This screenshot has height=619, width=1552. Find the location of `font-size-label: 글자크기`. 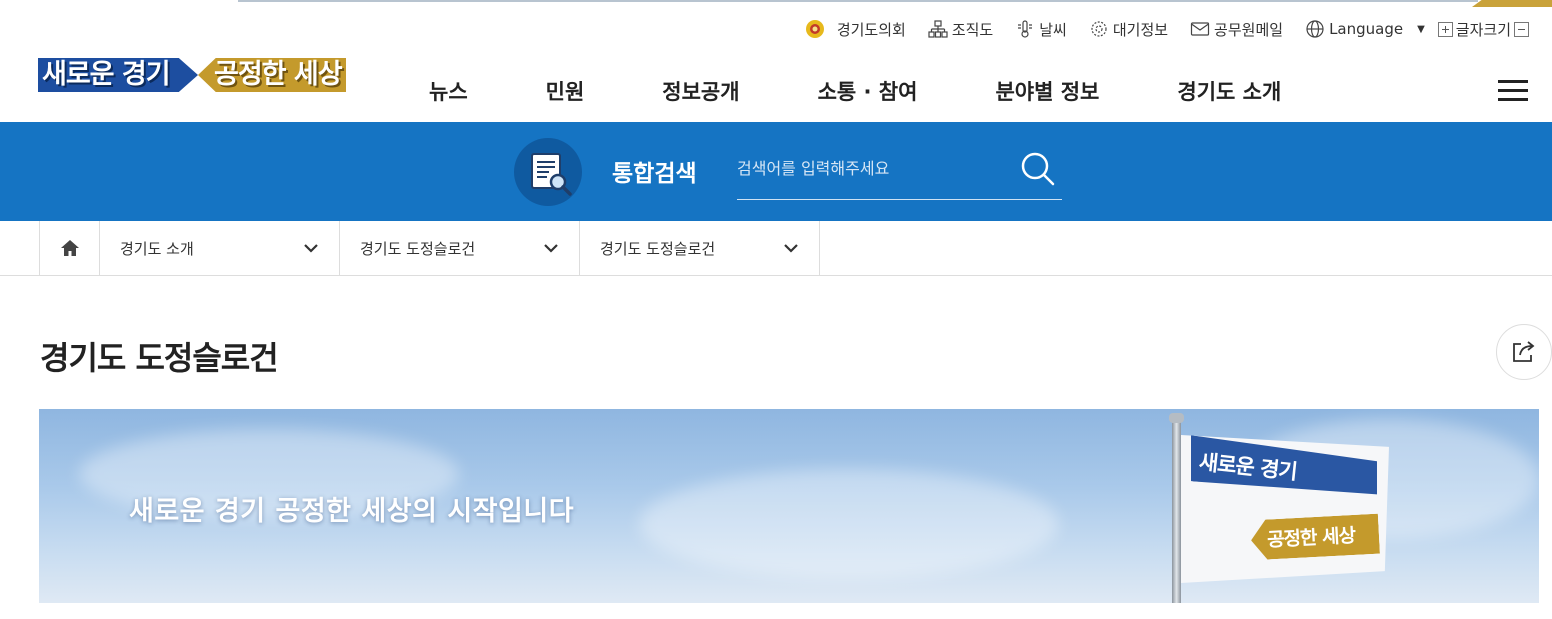

font-size-label: 글자크기 is located at coordinates (1483, 29).